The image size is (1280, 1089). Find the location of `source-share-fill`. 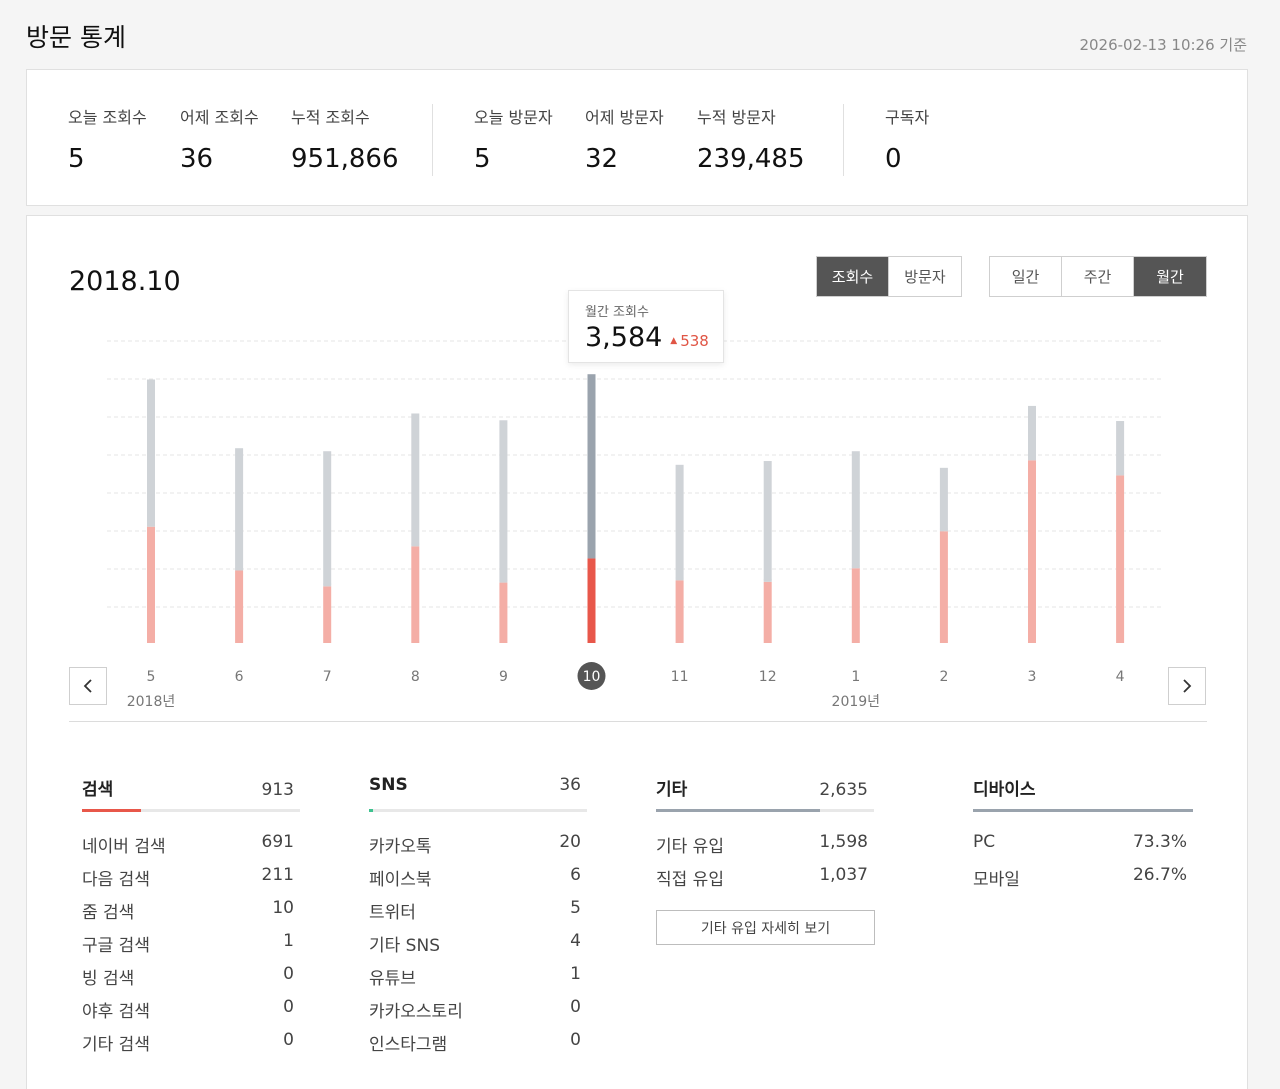

source-share-fill is located at coordinates (371, 810).